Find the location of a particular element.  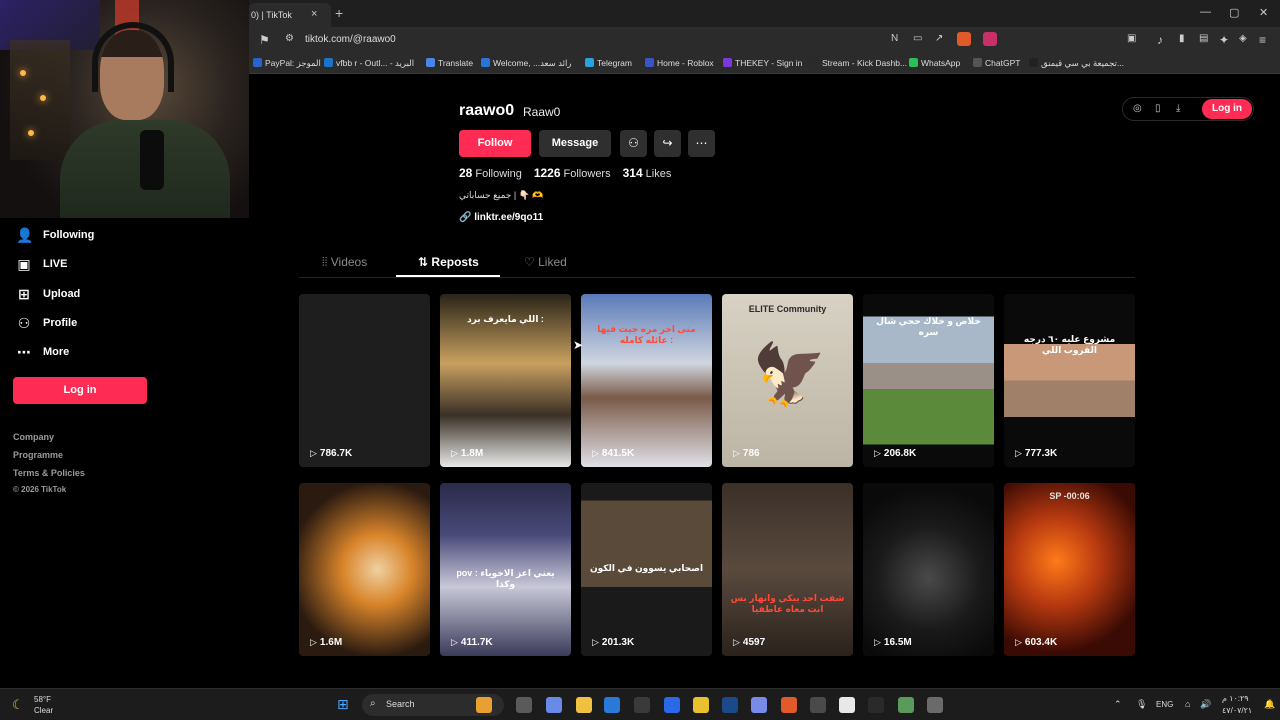

share-icon: ↗ is located at coordinates (939, 38).